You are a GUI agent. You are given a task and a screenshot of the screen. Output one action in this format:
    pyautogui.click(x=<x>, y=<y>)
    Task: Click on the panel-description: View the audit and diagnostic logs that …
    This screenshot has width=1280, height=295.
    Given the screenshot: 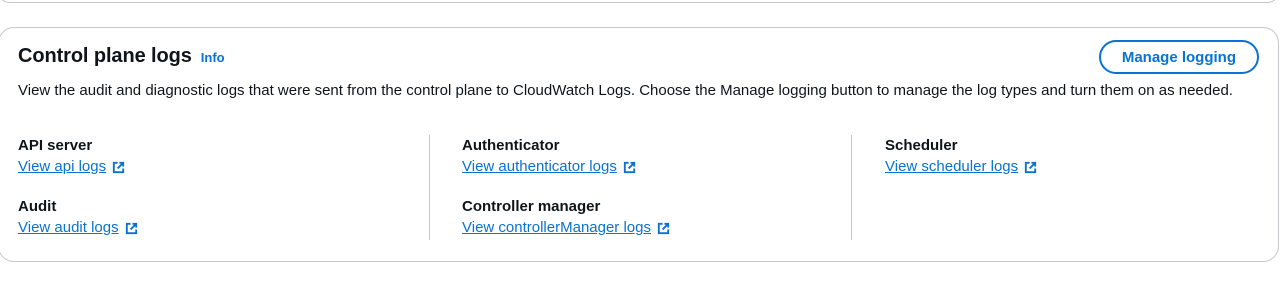 What is the action you would take?
    pyautogui.click(x=625, y=90)
    